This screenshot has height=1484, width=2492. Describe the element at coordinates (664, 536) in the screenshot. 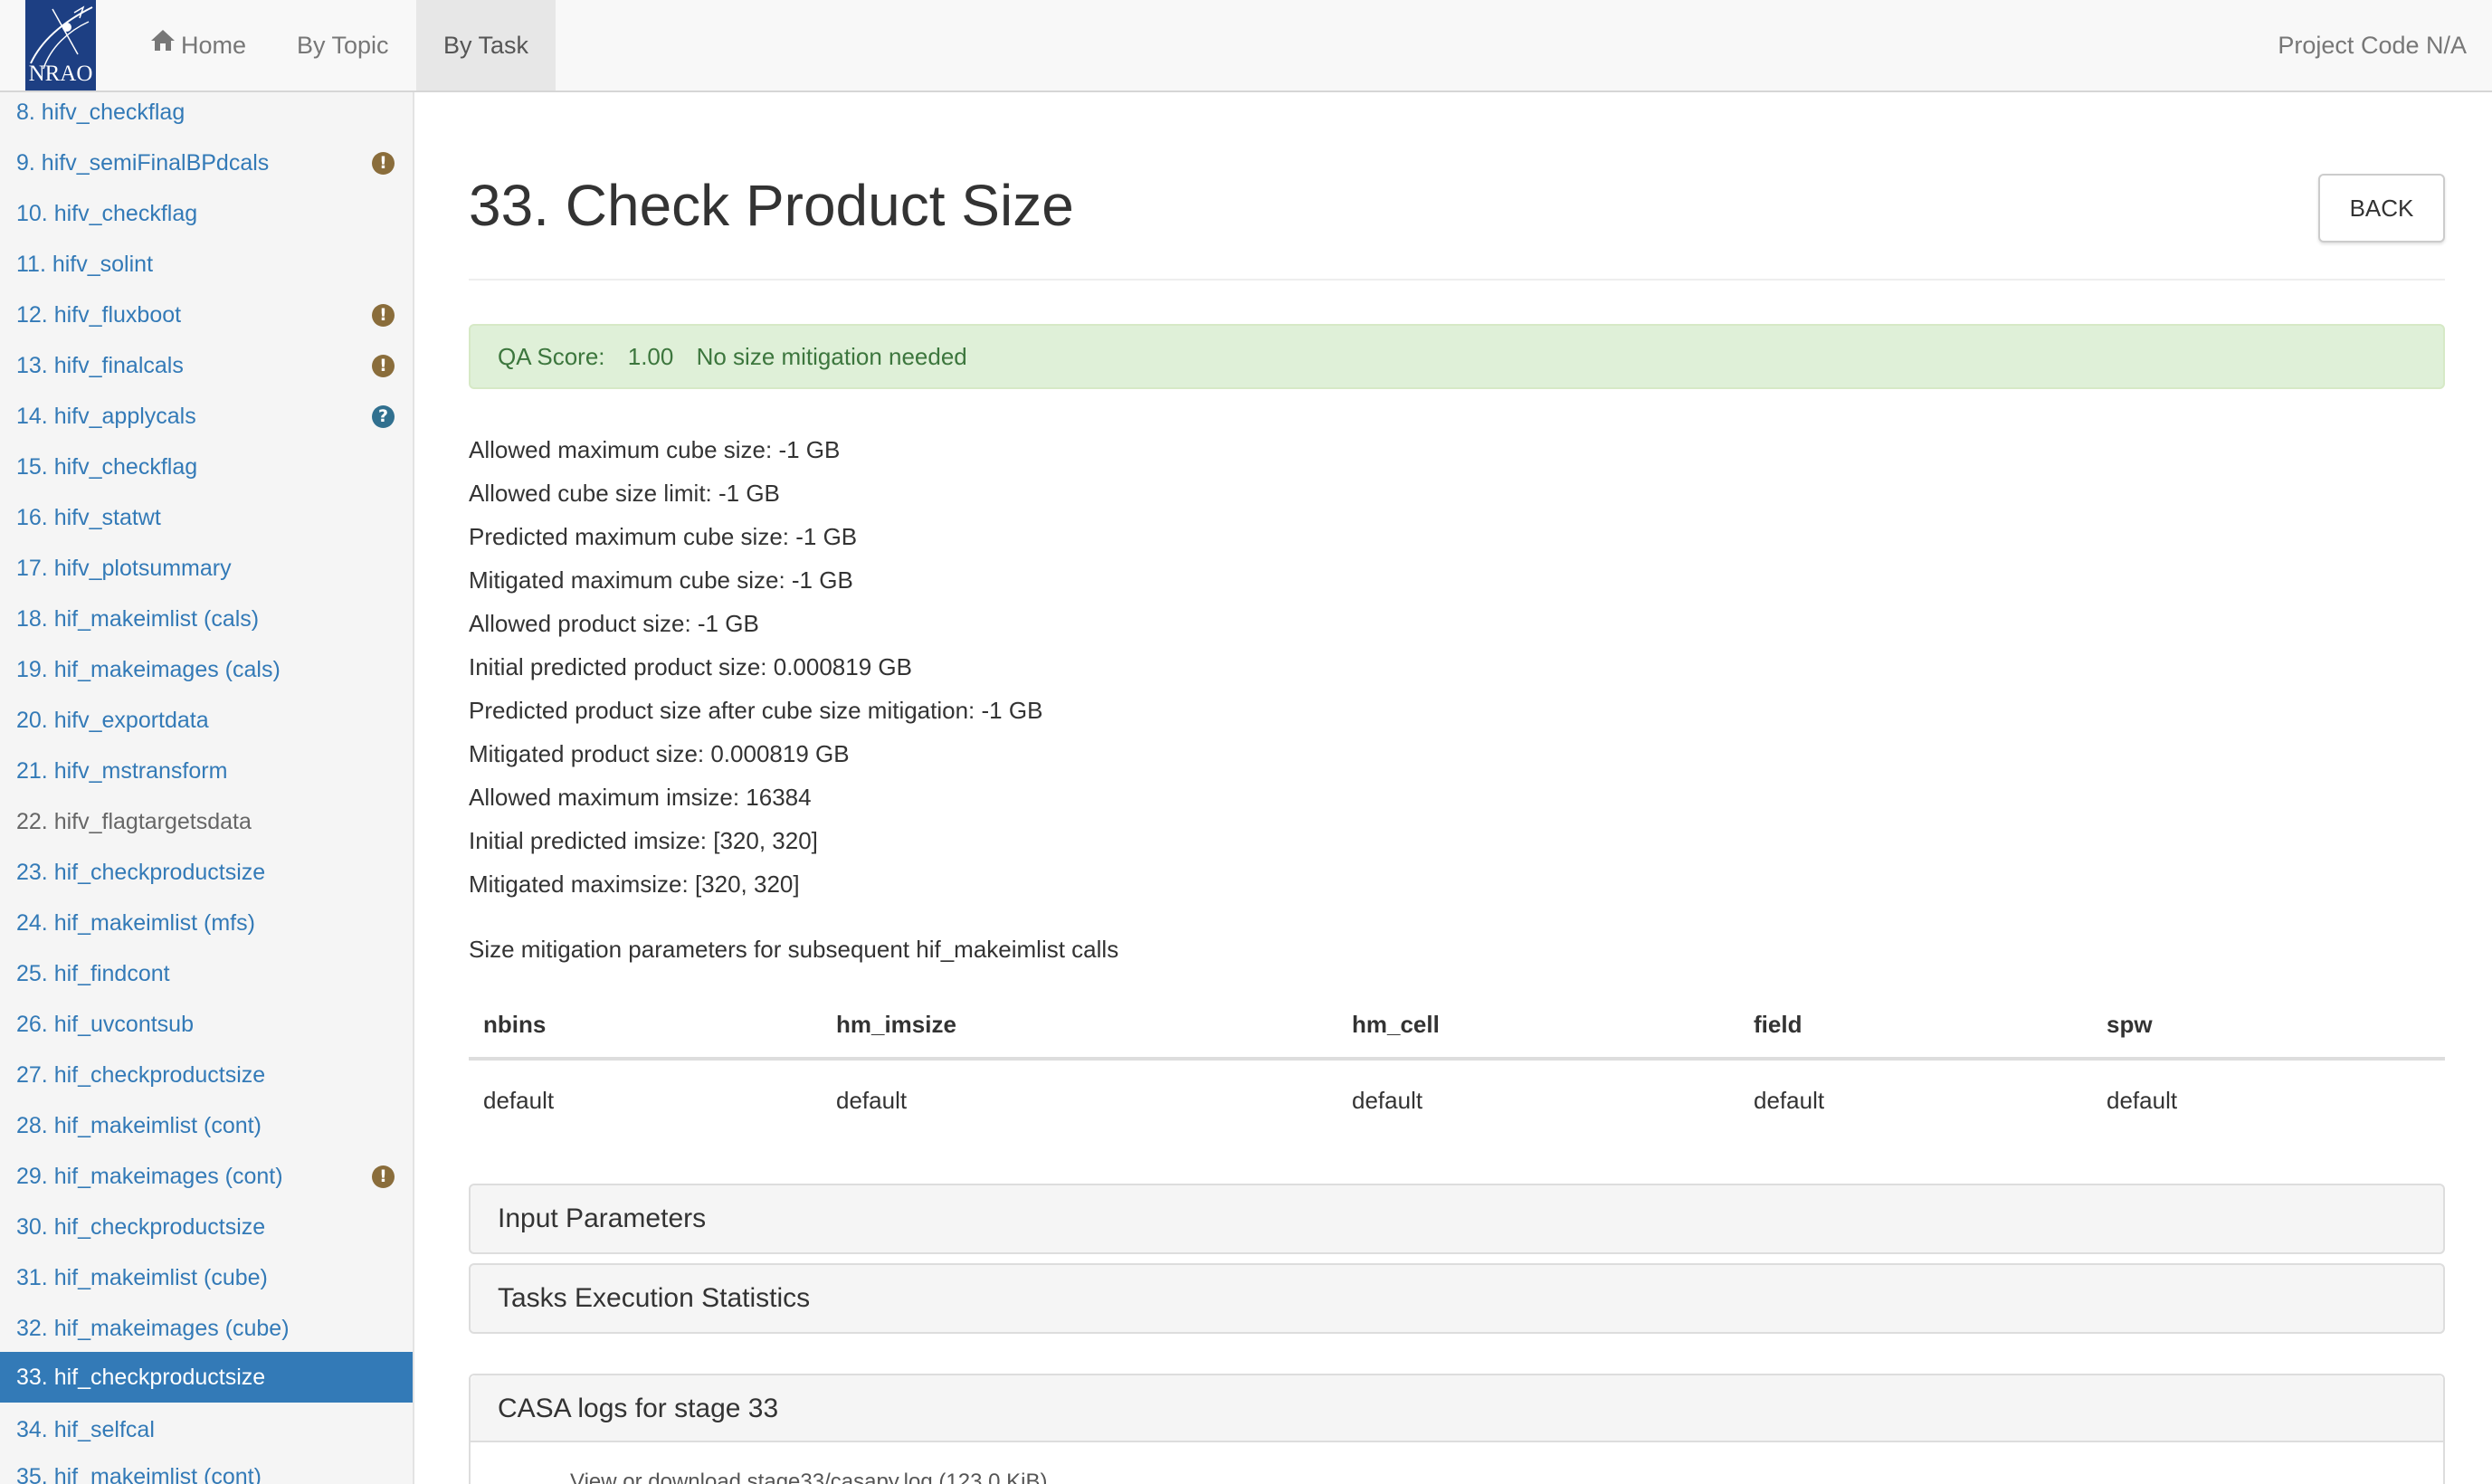

I see `metric-predicted-max-cube: Predicted maximum cube size: -1 GB` at that location.